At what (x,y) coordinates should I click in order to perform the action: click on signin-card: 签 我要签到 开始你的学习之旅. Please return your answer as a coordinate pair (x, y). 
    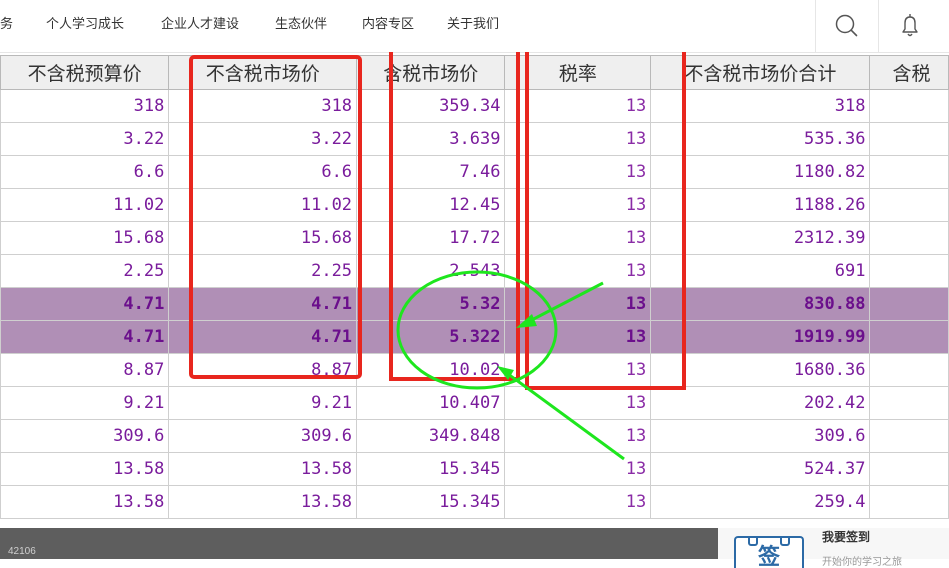
    Looking at the image, I should click on (833, 548).